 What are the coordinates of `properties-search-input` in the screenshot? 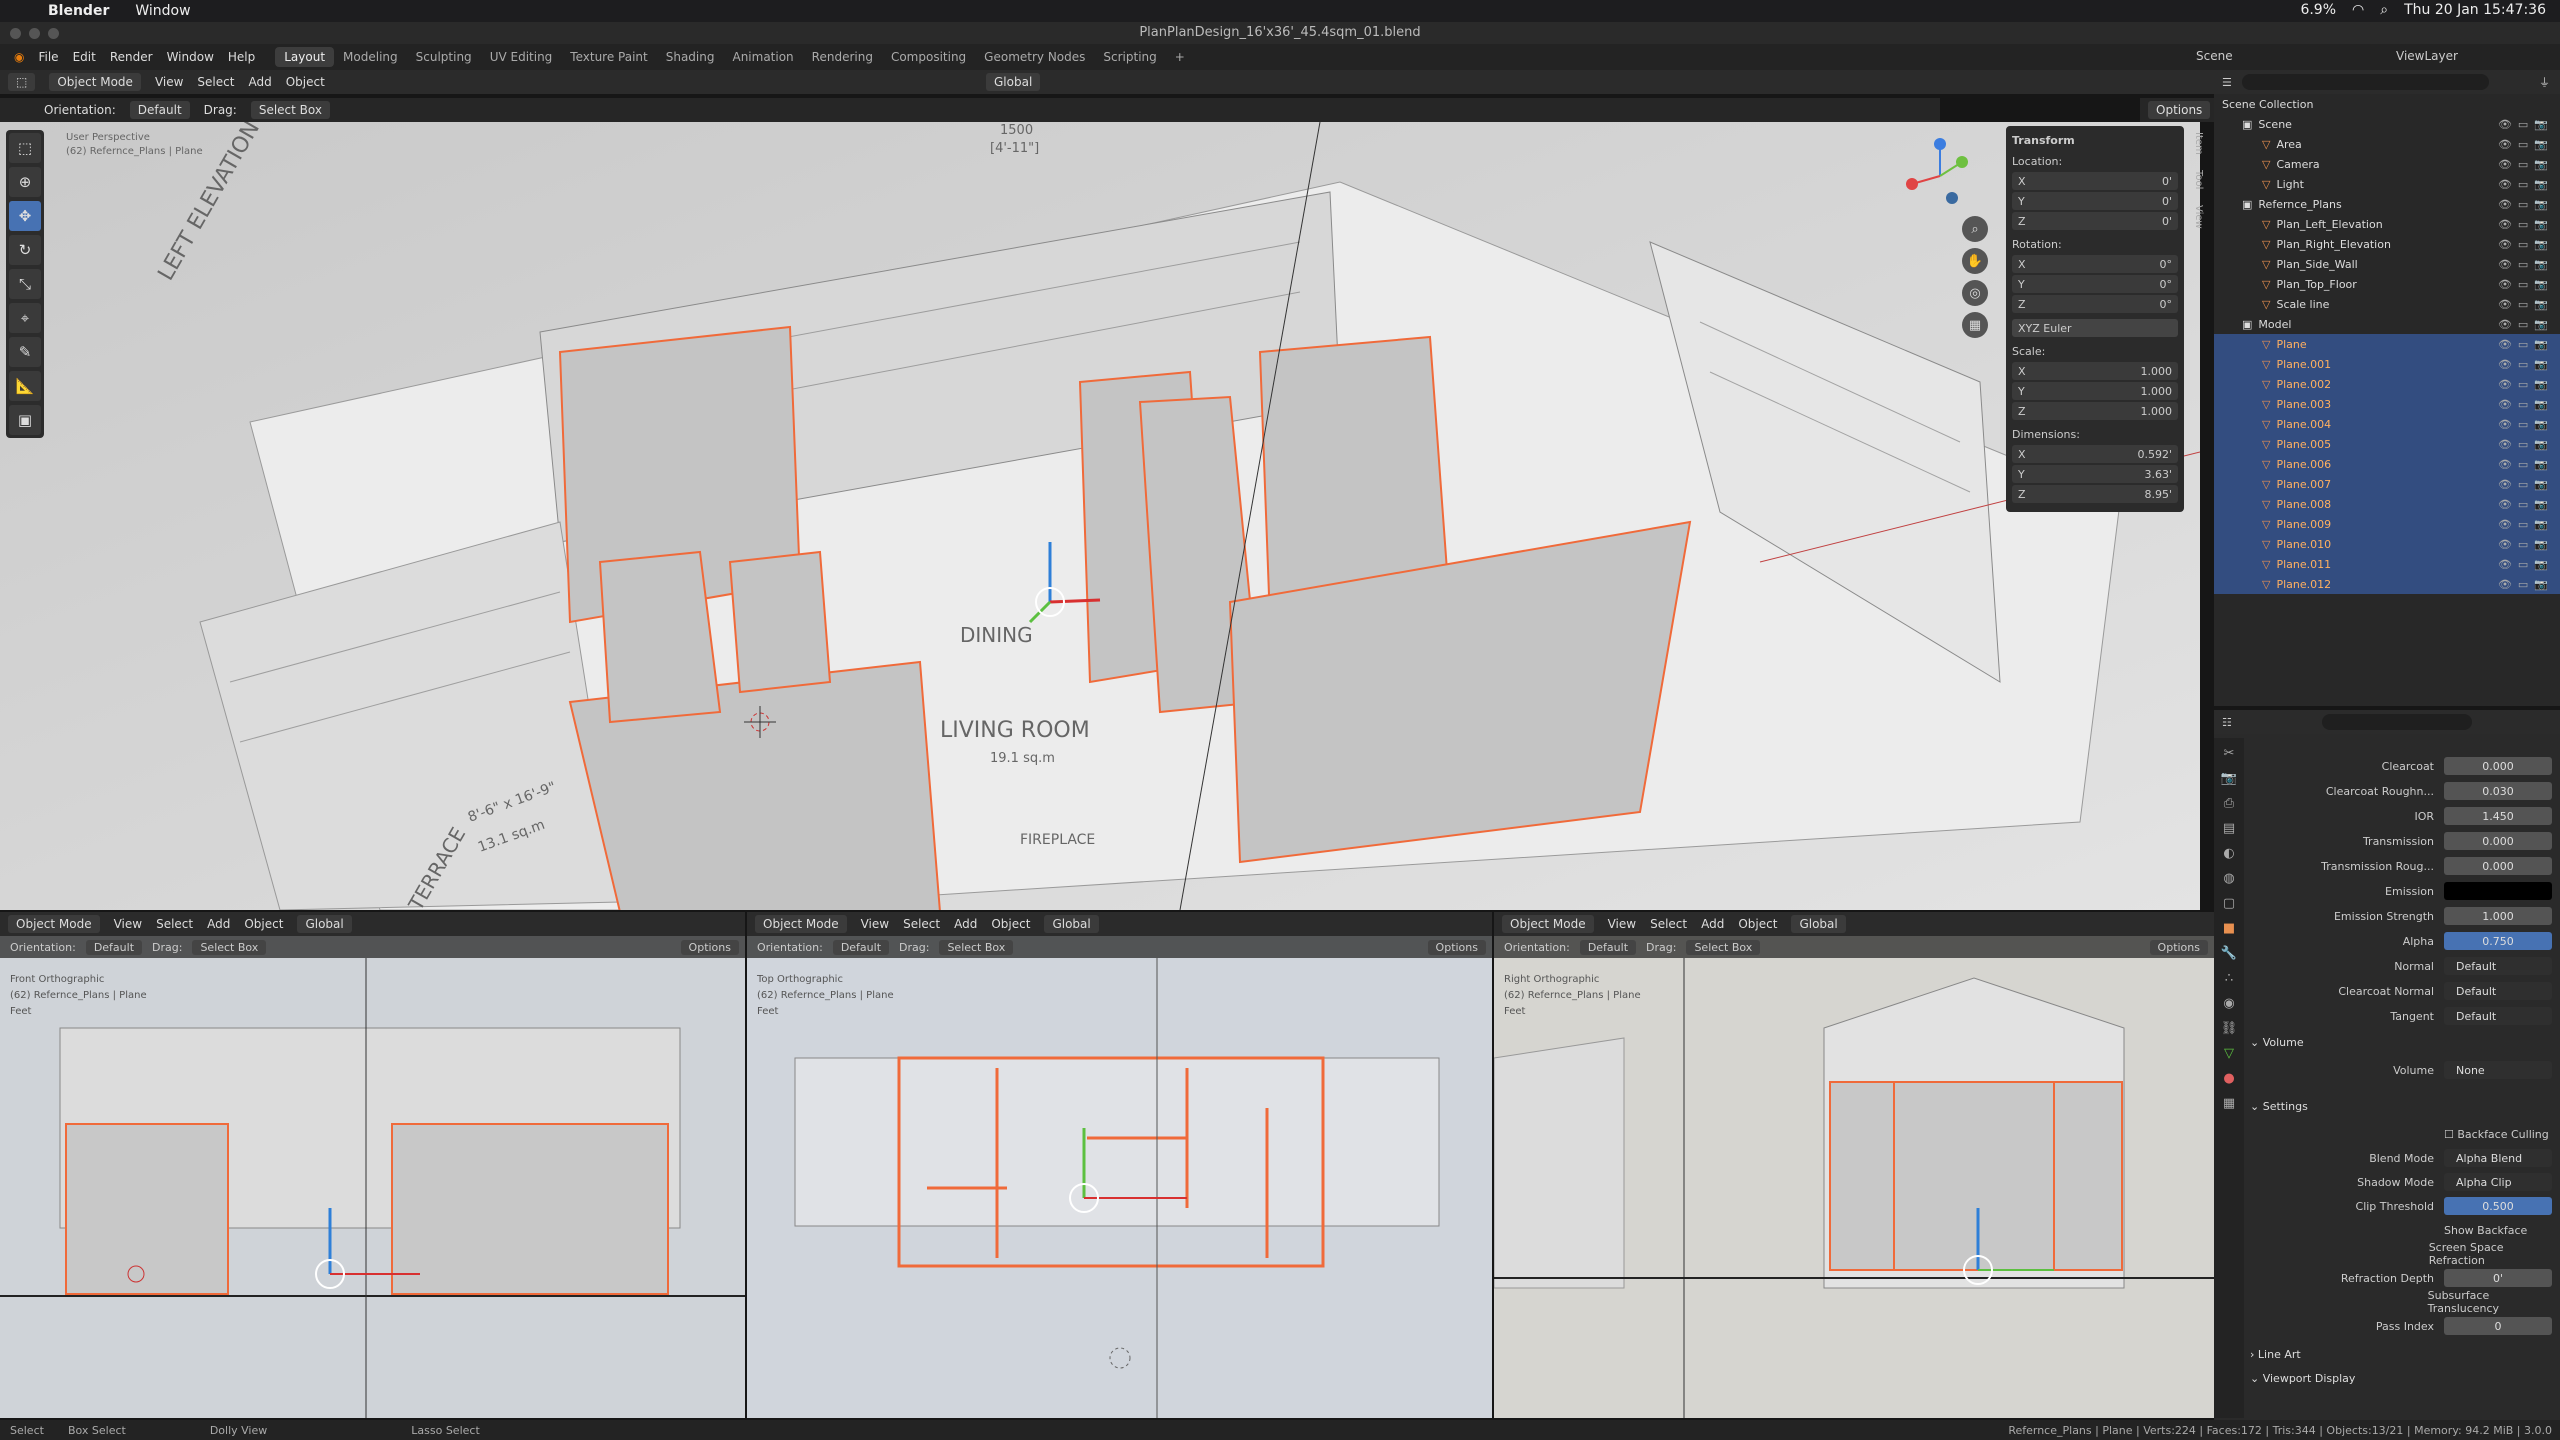 It's located at (2396, 722).